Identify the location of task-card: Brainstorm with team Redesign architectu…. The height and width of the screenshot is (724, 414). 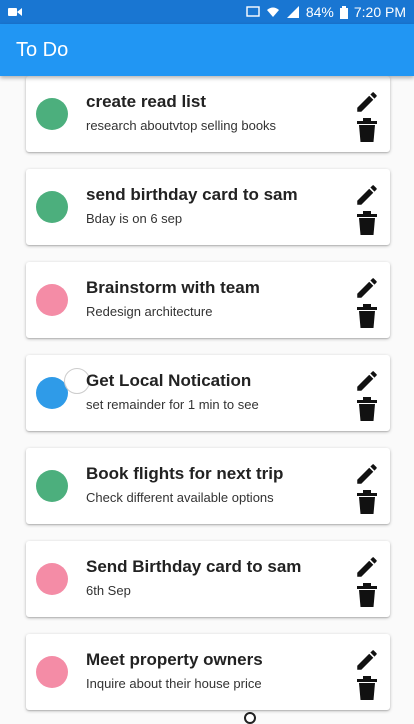
(208, 300).